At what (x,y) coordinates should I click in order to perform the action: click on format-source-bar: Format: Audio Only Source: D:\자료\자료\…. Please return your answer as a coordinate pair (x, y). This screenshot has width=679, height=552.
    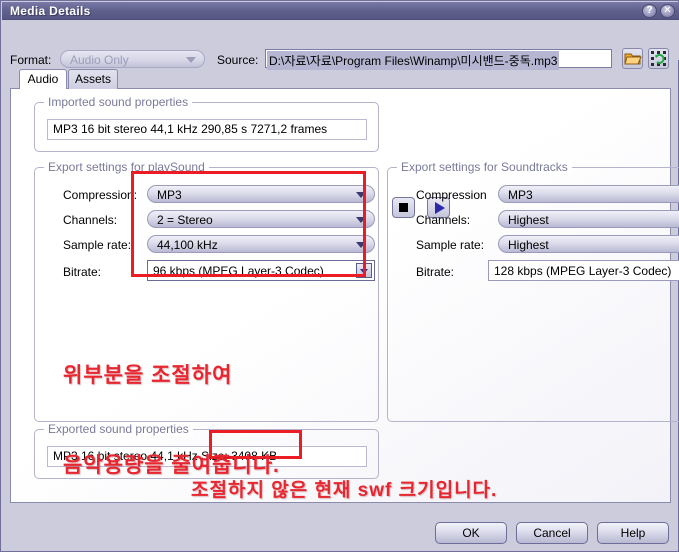
    Looking at the image, I should click on (340, 45).